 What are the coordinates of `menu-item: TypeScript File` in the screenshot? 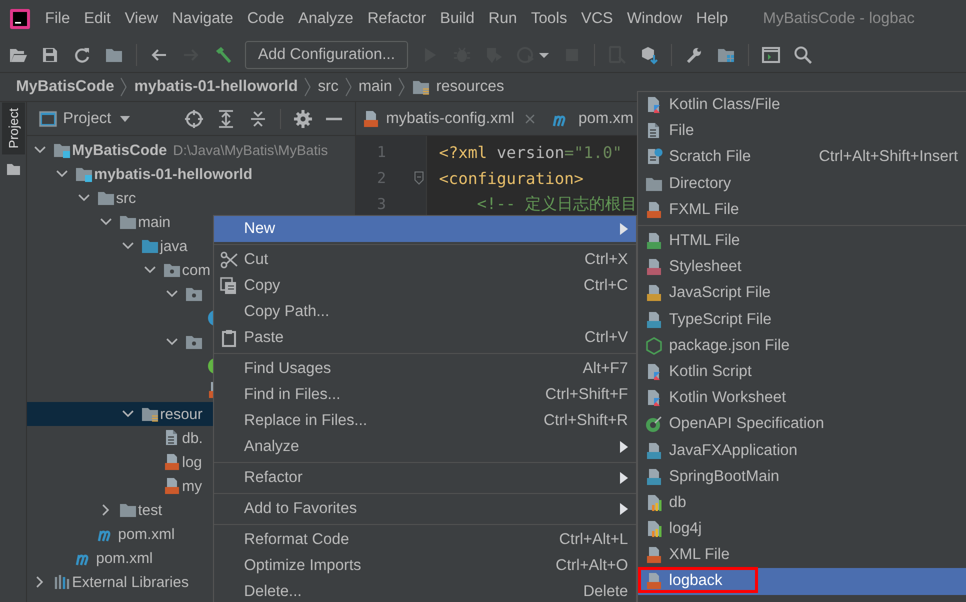 It's located at (802, 319).